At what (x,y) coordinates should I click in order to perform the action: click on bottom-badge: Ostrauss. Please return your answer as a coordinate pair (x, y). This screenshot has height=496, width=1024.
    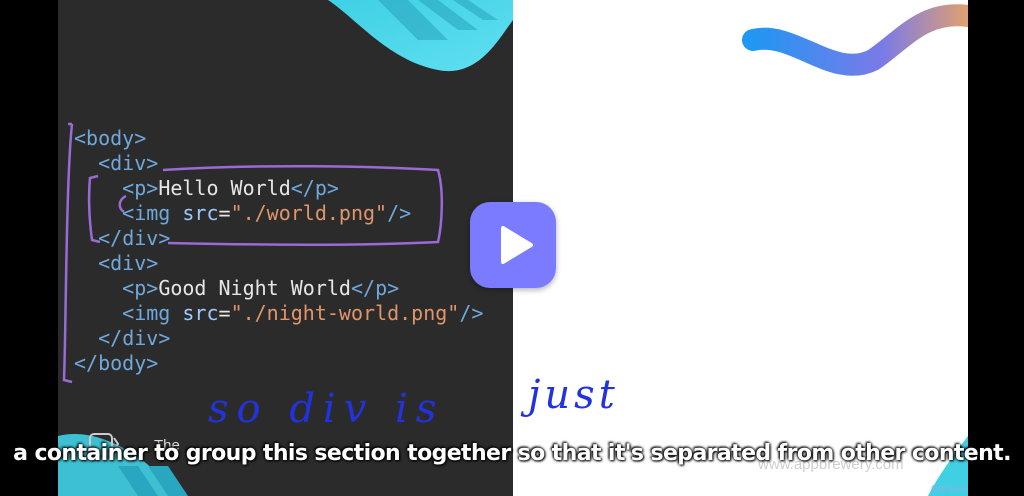
    Looking at the image, I should click on (949, 488).